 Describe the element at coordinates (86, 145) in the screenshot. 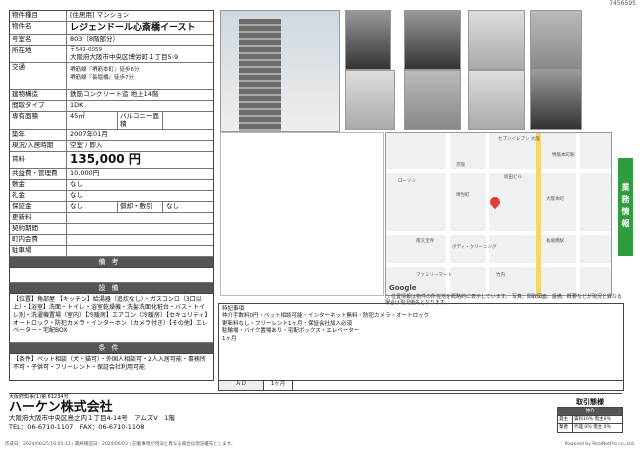

I see `value: 空室 / 即入` at that location.